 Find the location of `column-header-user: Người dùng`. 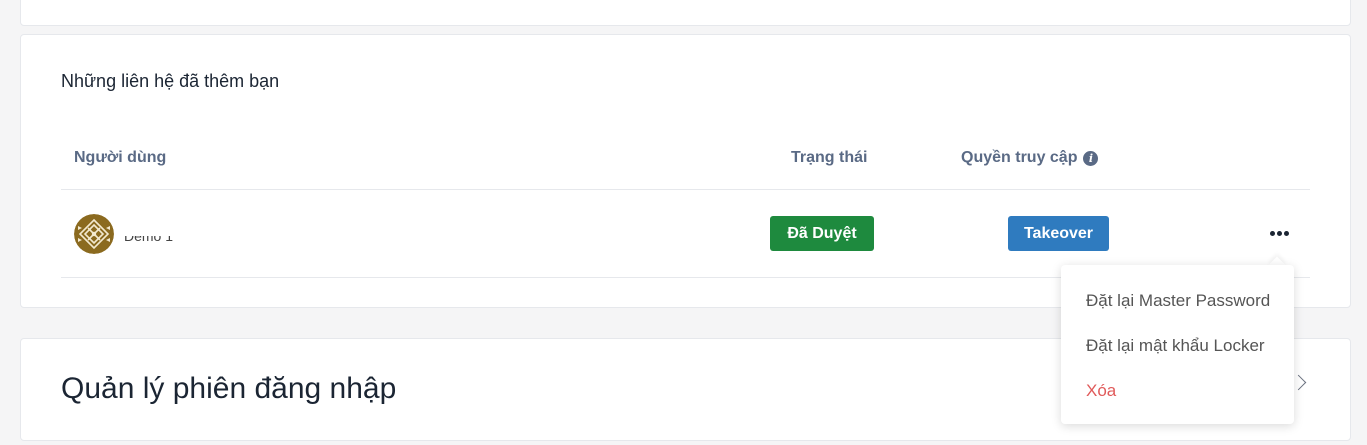

column-header-user: Người dùng is located at coordinates (120, 157).